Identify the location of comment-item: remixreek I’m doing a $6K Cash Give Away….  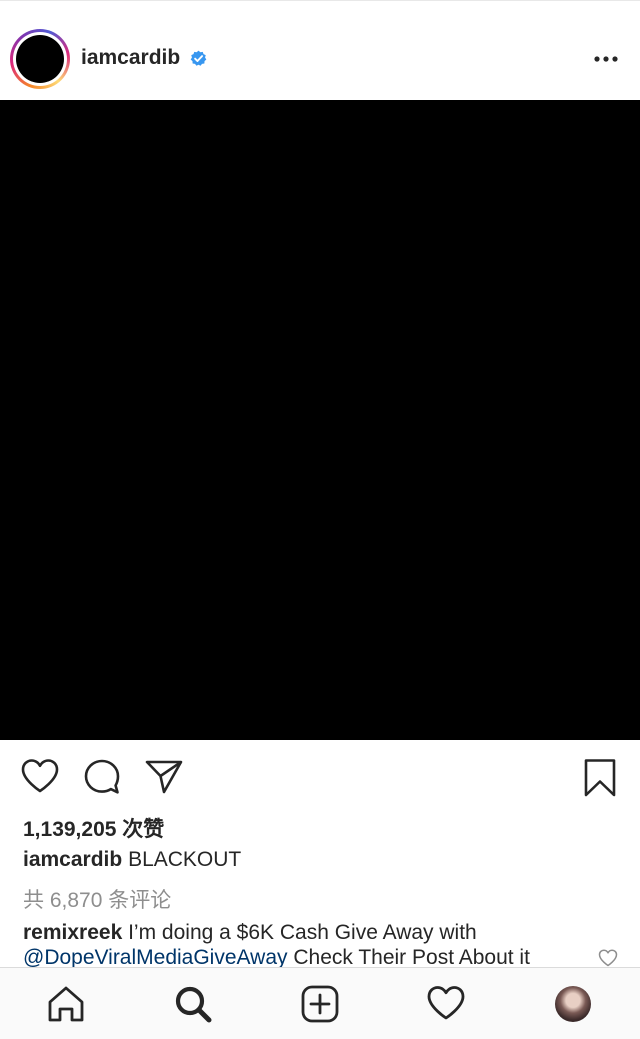
(303, 945).